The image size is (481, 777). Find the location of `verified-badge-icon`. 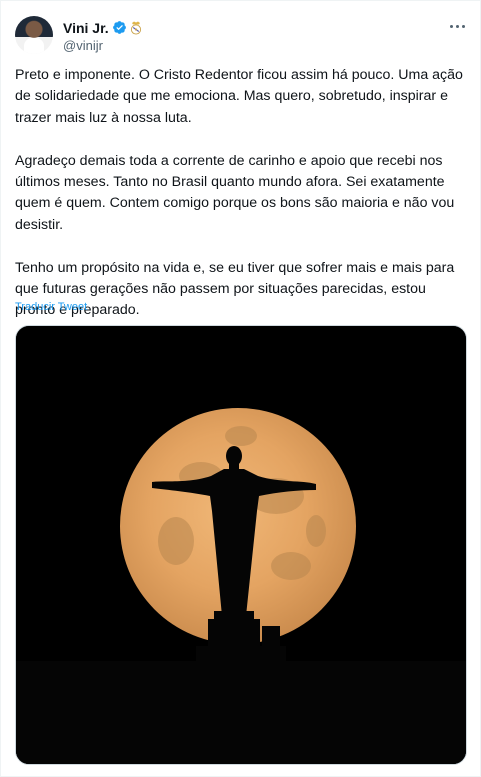

verified-badge-icon is located at coordinates (119, 27).